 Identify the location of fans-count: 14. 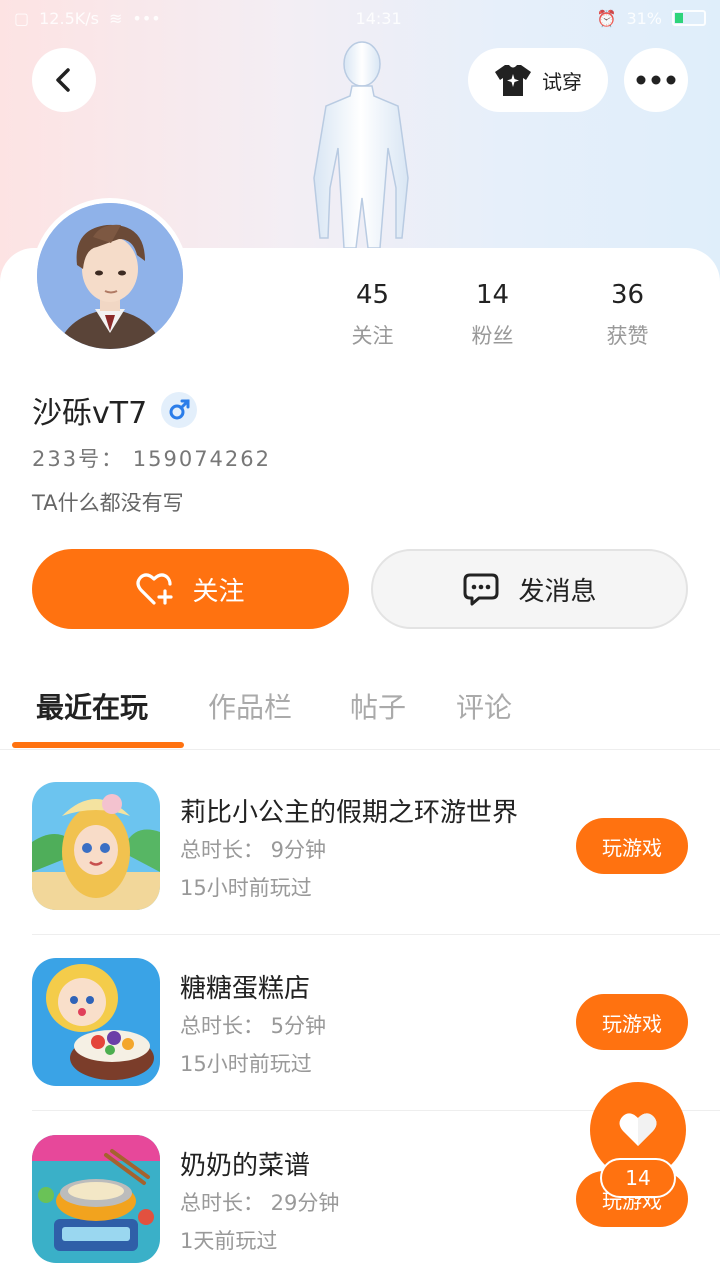
(492, 295).